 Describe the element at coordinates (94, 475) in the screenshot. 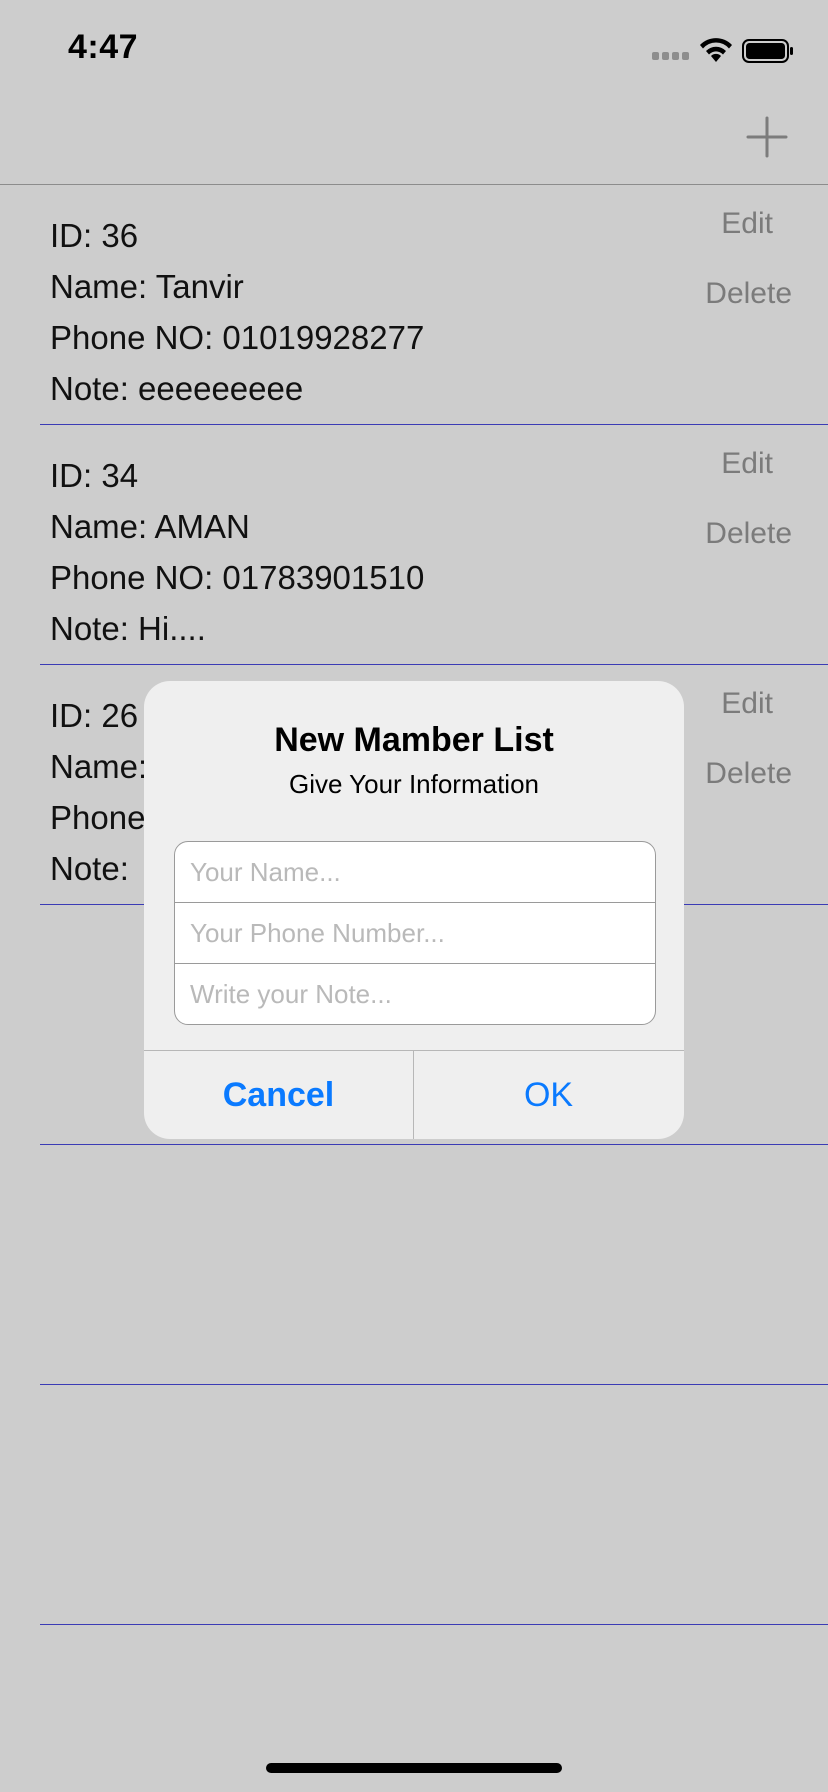

I see `member-id: ID: 34` at that location.